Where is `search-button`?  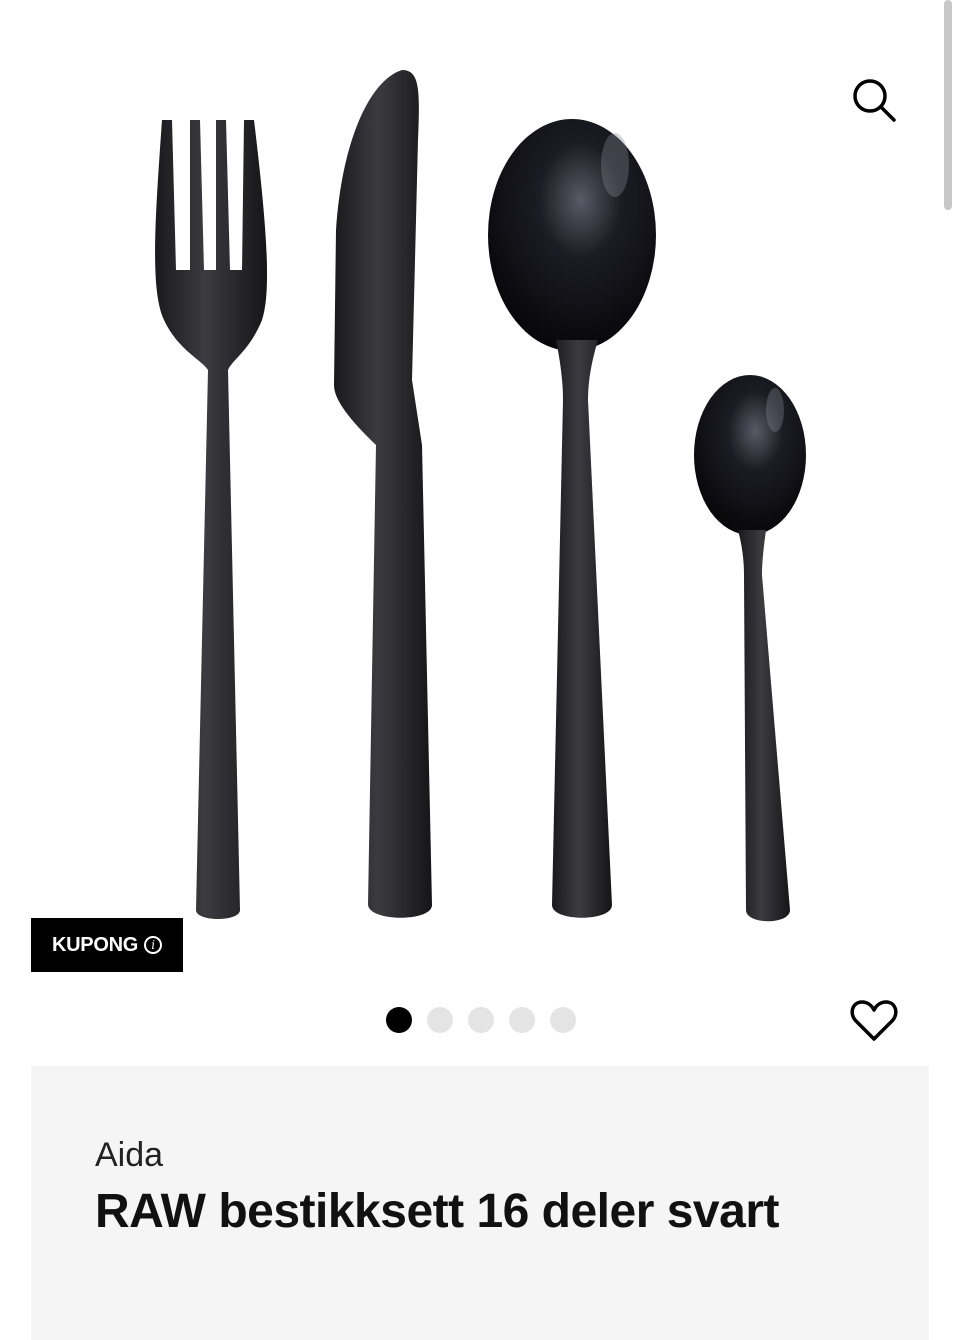 search-button is located at coordinates (874, 100).